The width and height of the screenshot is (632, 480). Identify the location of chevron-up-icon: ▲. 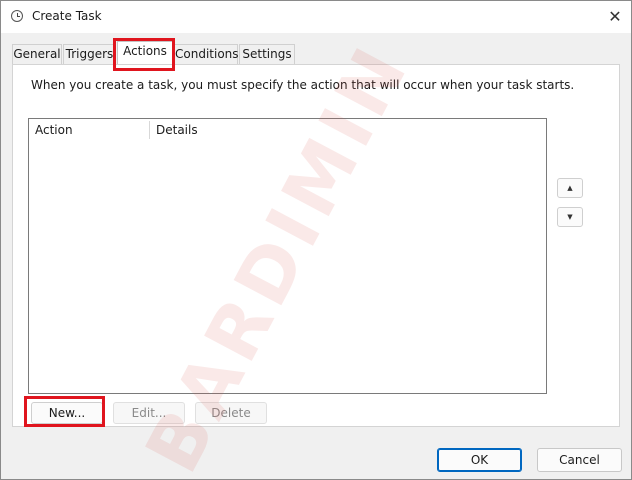
(570, 188).